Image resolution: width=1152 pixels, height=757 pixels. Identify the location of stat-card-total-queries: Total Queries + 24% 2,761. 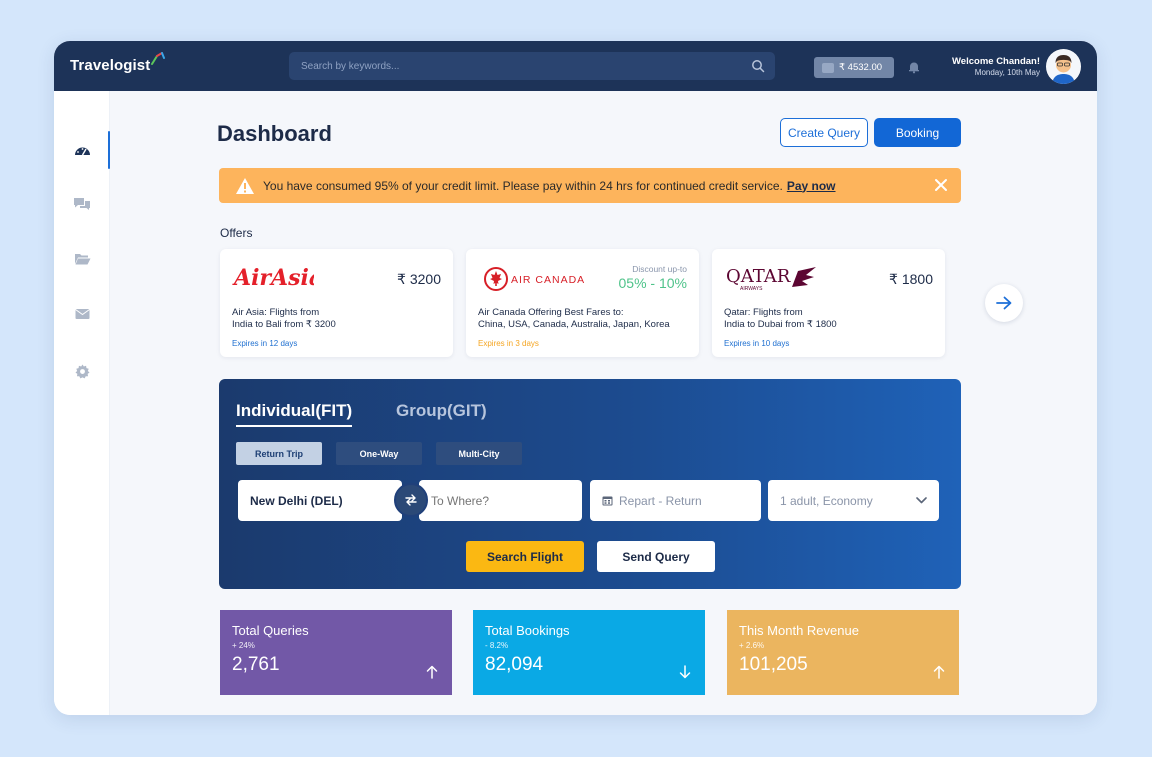
(336, 652).